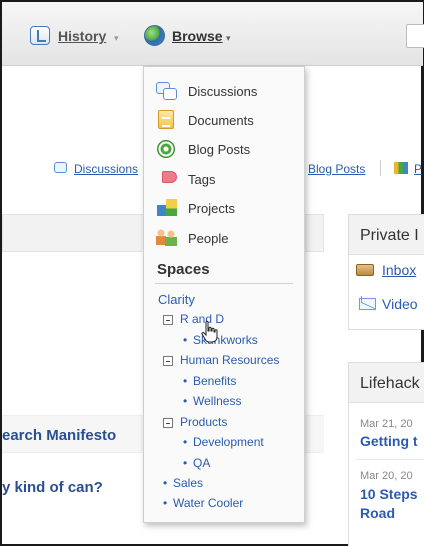 This screenshot has width=424, height=546. What do you see at coordinates (169, 177) in the screenshot?
I see `tags-icon` at bounding box center [169, 177].